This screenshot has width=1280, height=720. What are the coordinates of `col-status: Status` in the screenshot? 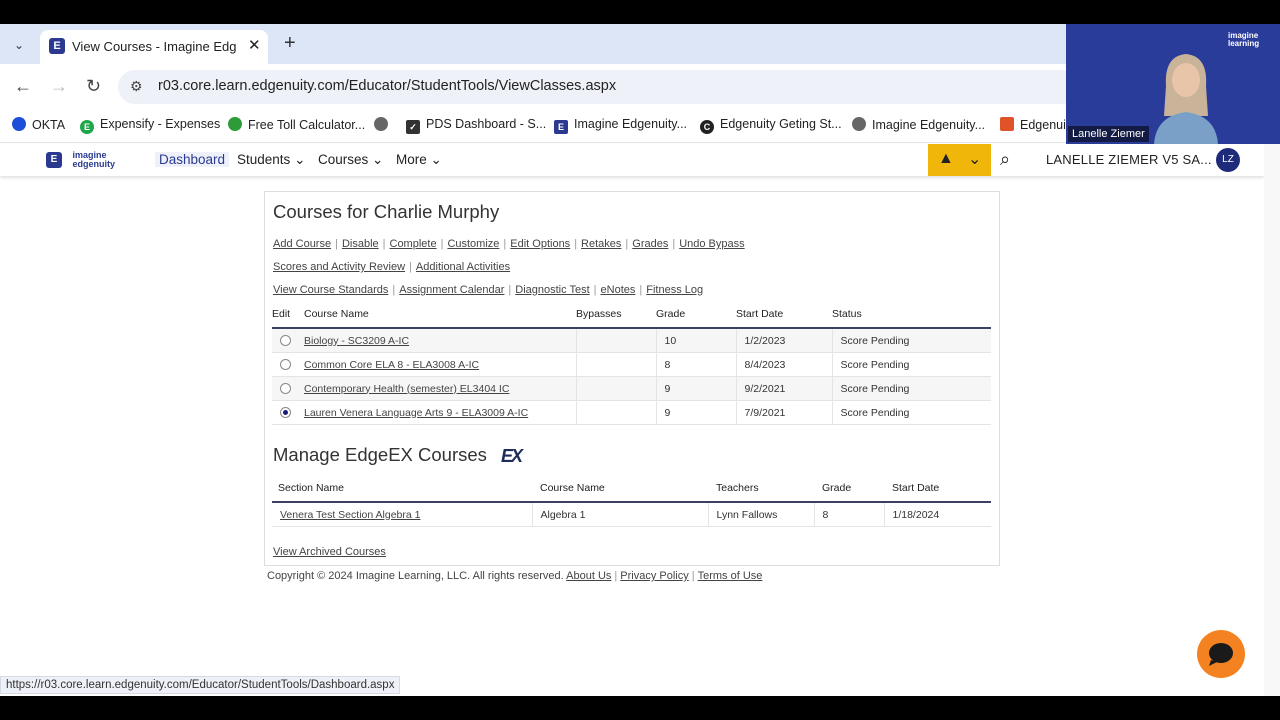 It's located at (911, 314).